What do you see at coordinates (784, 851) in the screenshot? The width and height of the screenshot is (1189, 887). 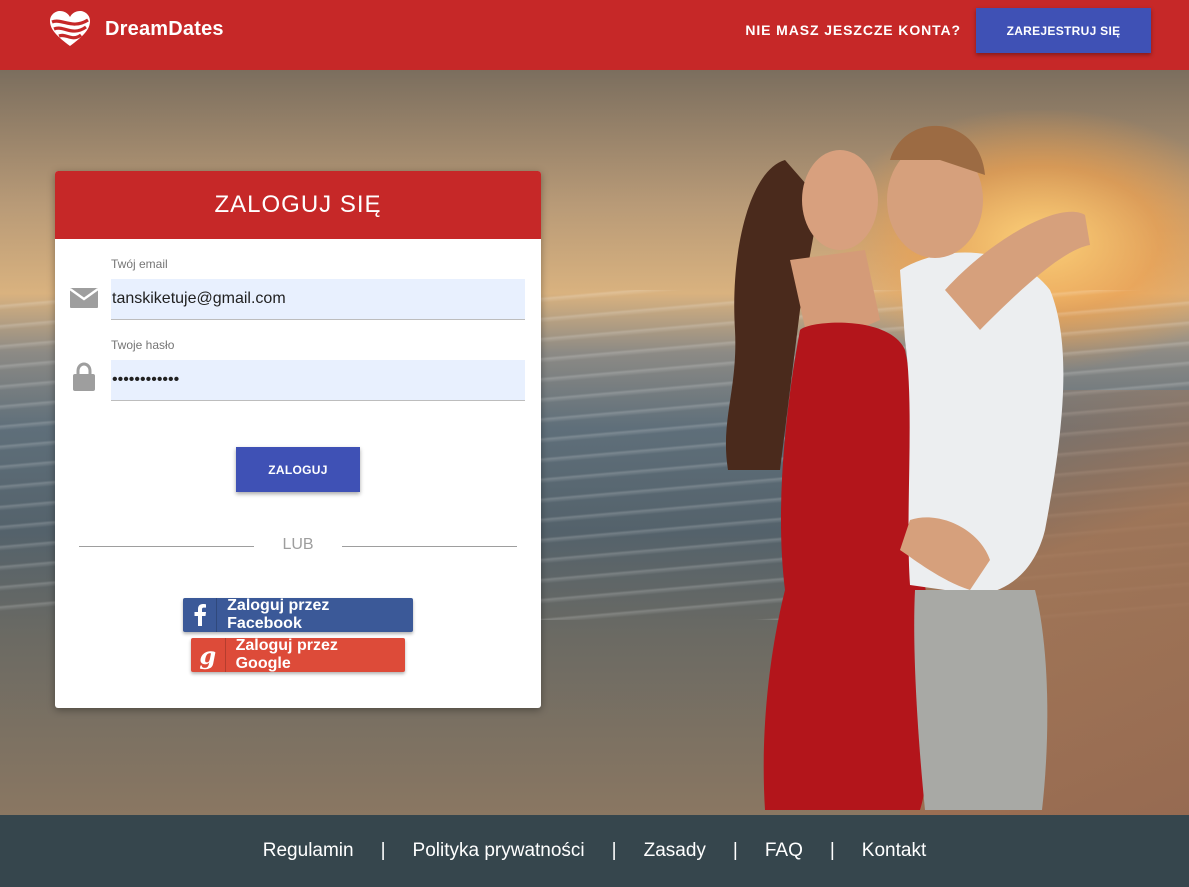 I see `footer-link-faq: FAQ` at bounding box center [784, 851].